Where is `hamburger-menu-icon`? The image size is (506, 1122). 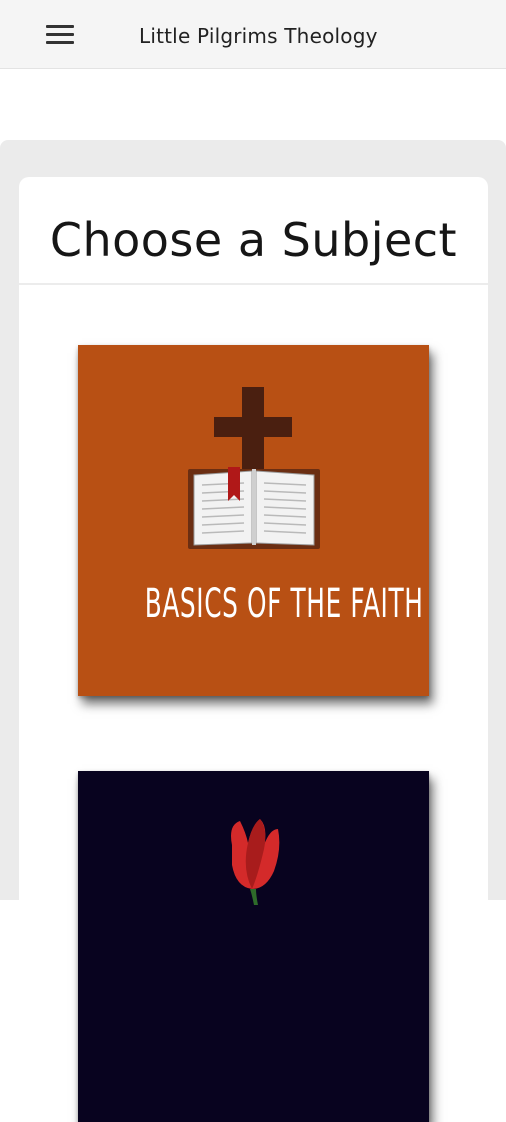
hamburger-menu-icon is located at coordinates (60, 34).